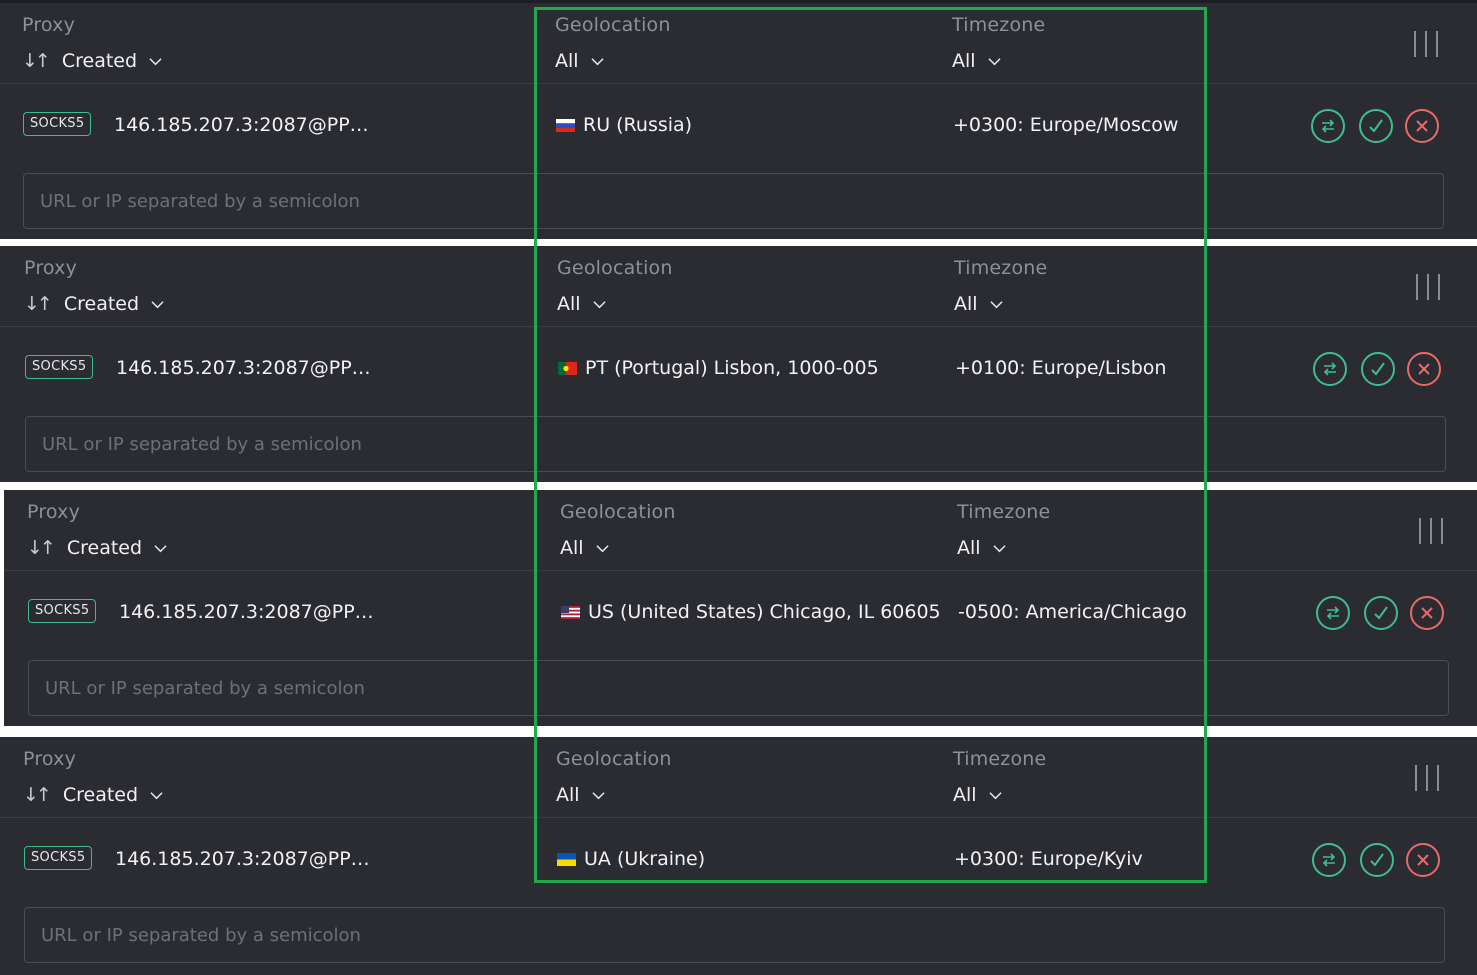 Image resolution: width=1477 pixels, height=975 pixels. Describe the element at coordinates (764, 612) in the screenshot. I see `geolocation-text: US (United States) Chicago, IL 60605` at that location.